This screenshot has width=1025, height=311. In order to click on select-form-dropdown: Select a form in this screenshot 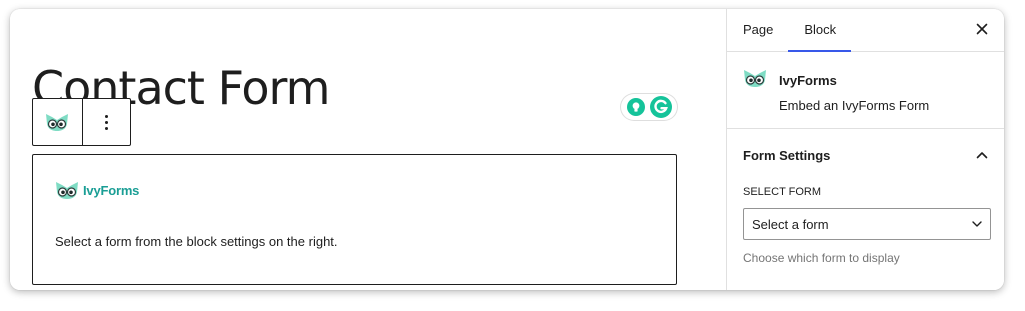, I will do `click(867, 224)`.